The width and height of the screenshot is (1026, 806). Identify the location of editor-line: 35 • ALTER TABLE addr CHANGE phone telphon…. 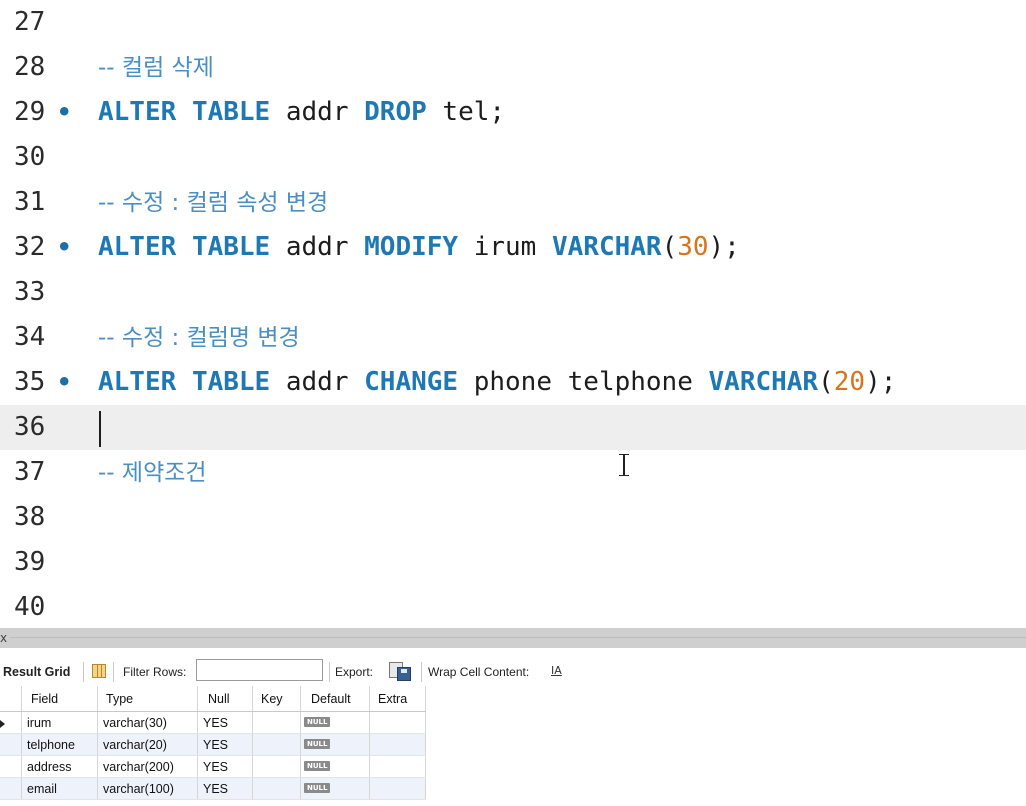
(513, 382).